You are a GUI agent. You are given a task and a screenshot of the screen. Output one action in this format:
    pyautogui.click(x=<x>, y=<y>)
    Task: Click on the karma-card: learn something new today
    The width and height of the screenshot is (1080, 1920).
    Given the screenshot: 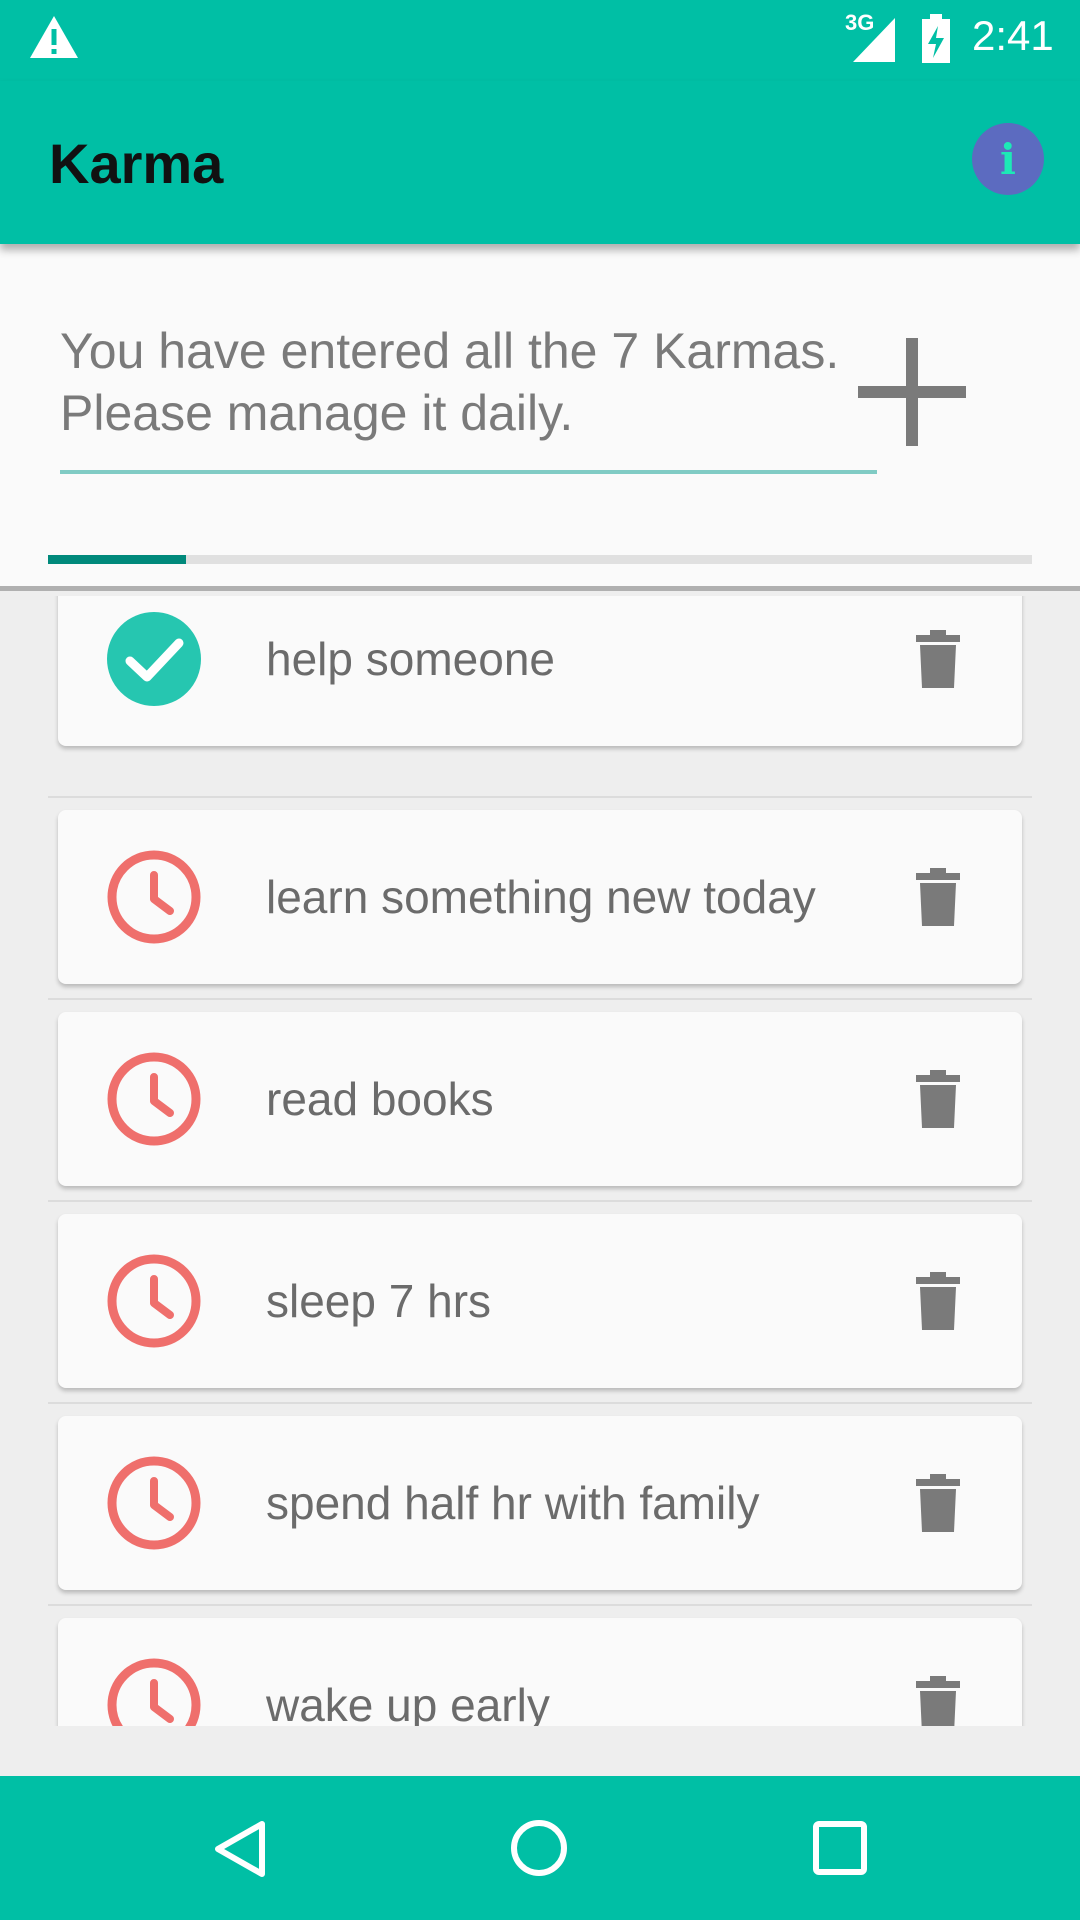 What is the action you would take?
    pyautogui.click(x=540, y=897)
    